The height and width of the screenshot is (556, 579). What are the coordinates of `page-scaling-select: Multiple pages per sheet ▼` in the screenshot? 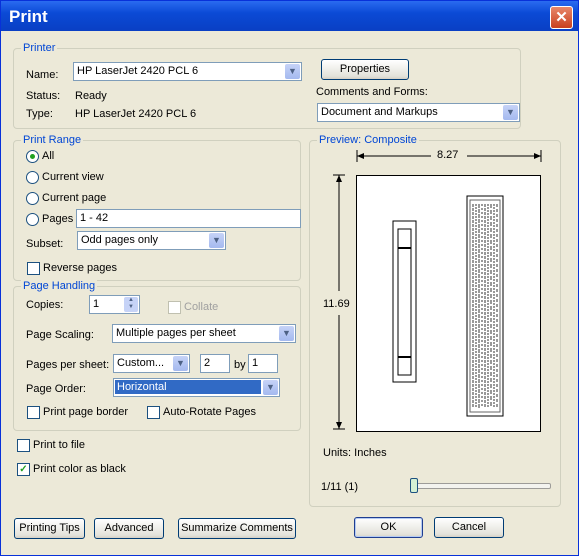 It's located at (204, 333).